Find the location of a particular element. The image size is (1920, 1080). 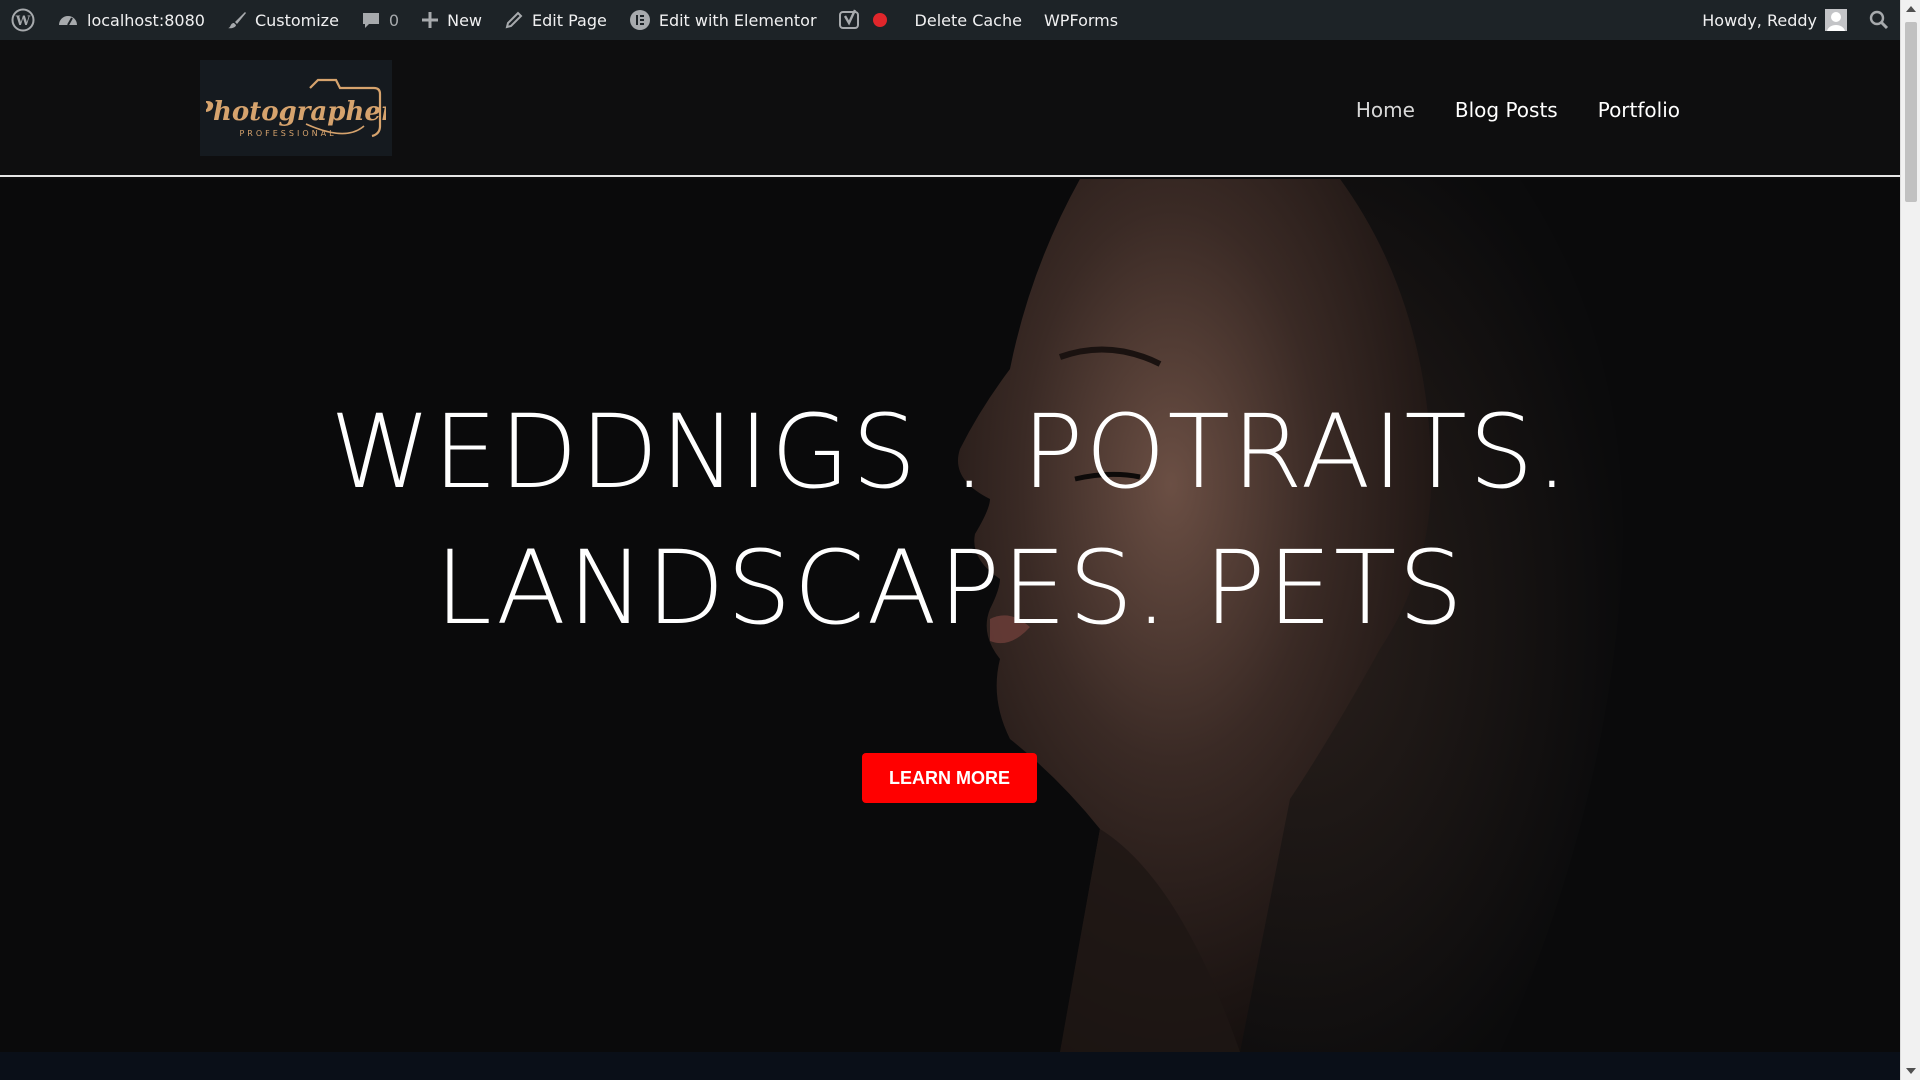

edit-page-link: Edit Page is located at coordinates (555, 20).